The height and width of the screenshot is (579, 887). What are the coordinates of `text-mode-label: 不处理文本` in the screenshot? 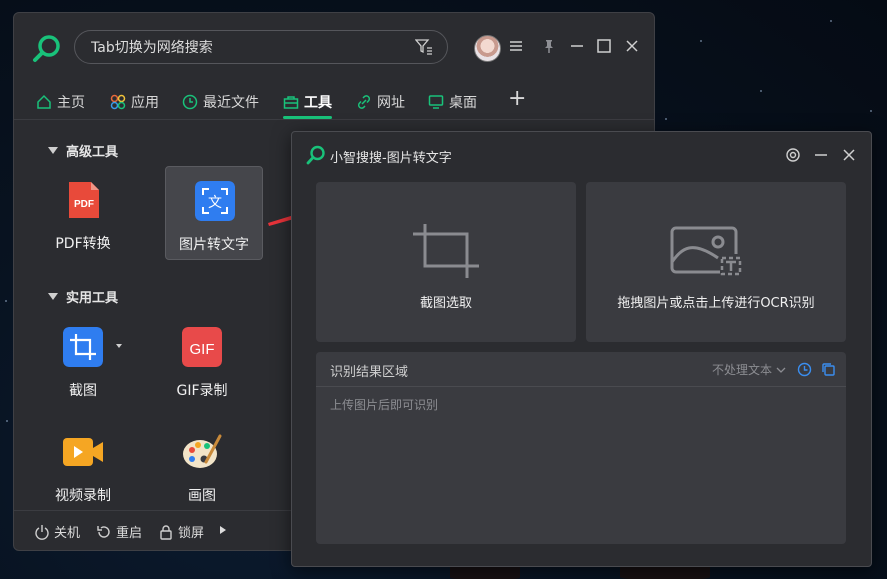 It's located at (741, 370).